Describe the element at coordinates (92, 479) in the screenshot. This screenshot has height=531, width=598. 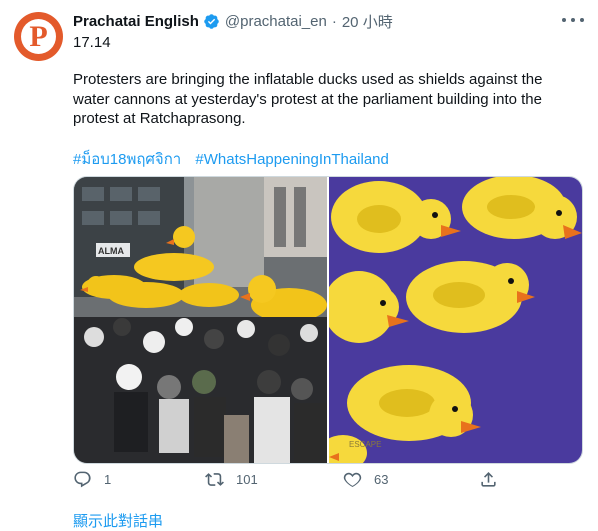
I see `reply-button: 1` at that location.